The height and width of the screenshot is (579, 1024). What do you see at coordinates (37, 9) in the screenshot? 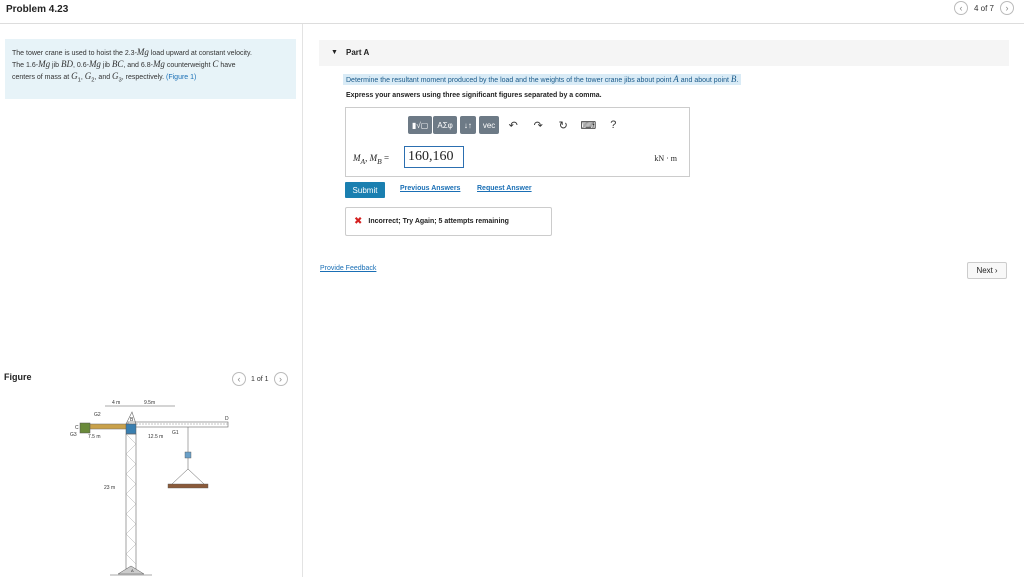
I see `problem-title: Problem 4.23` at bounding box center [37, 9].